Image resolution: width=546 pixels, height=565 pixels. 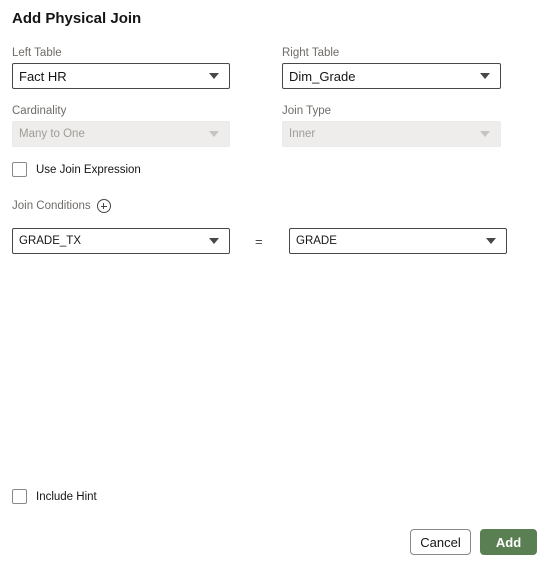 What do you see at coordinates (88, 169) in the screenshot?
I see `use-join-expression-label: Use Join Expression` at bounding box center [88, 169].